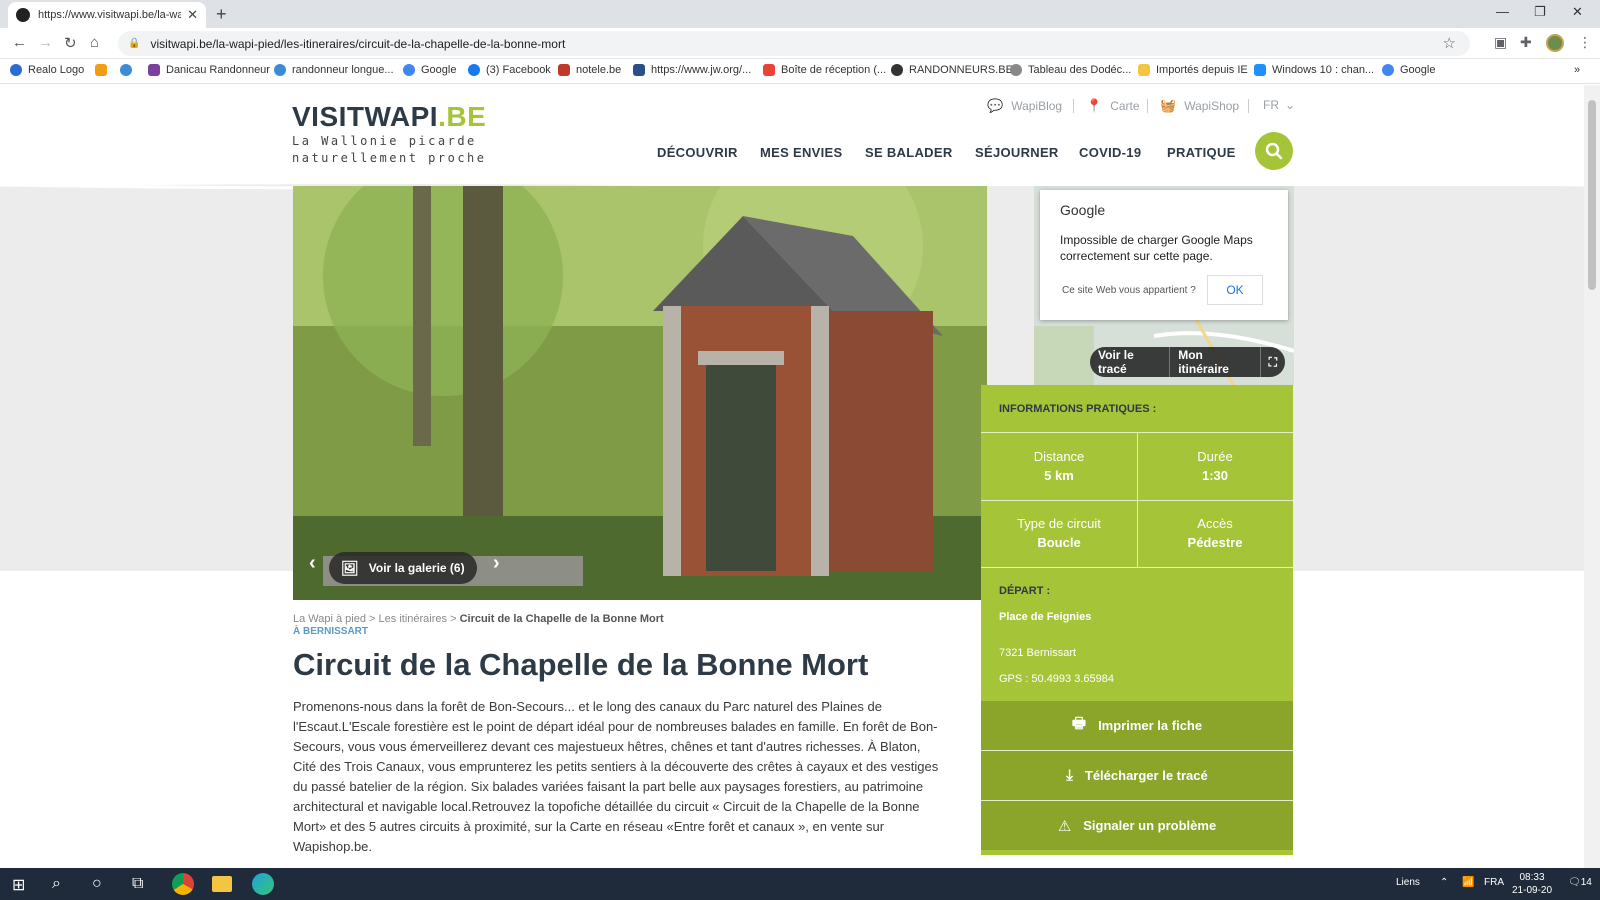 The image size is (1600, 900). I want to click on reload-icon: ↻, so click(70, 43).